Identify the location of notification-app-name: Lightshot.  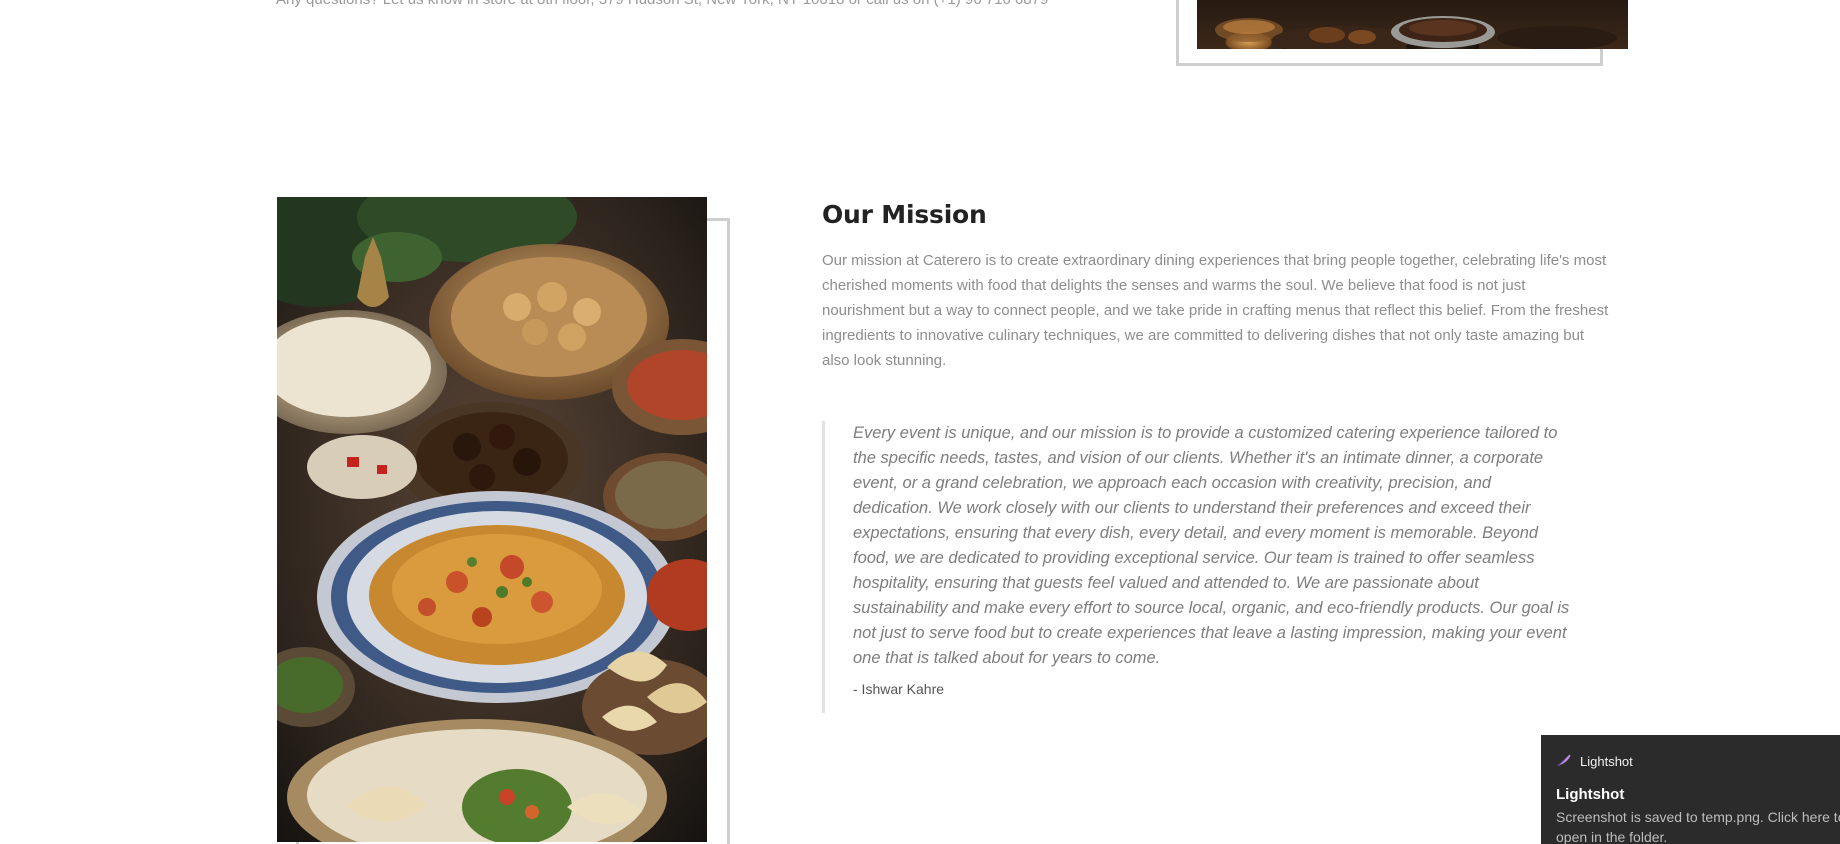
(1606, 761).